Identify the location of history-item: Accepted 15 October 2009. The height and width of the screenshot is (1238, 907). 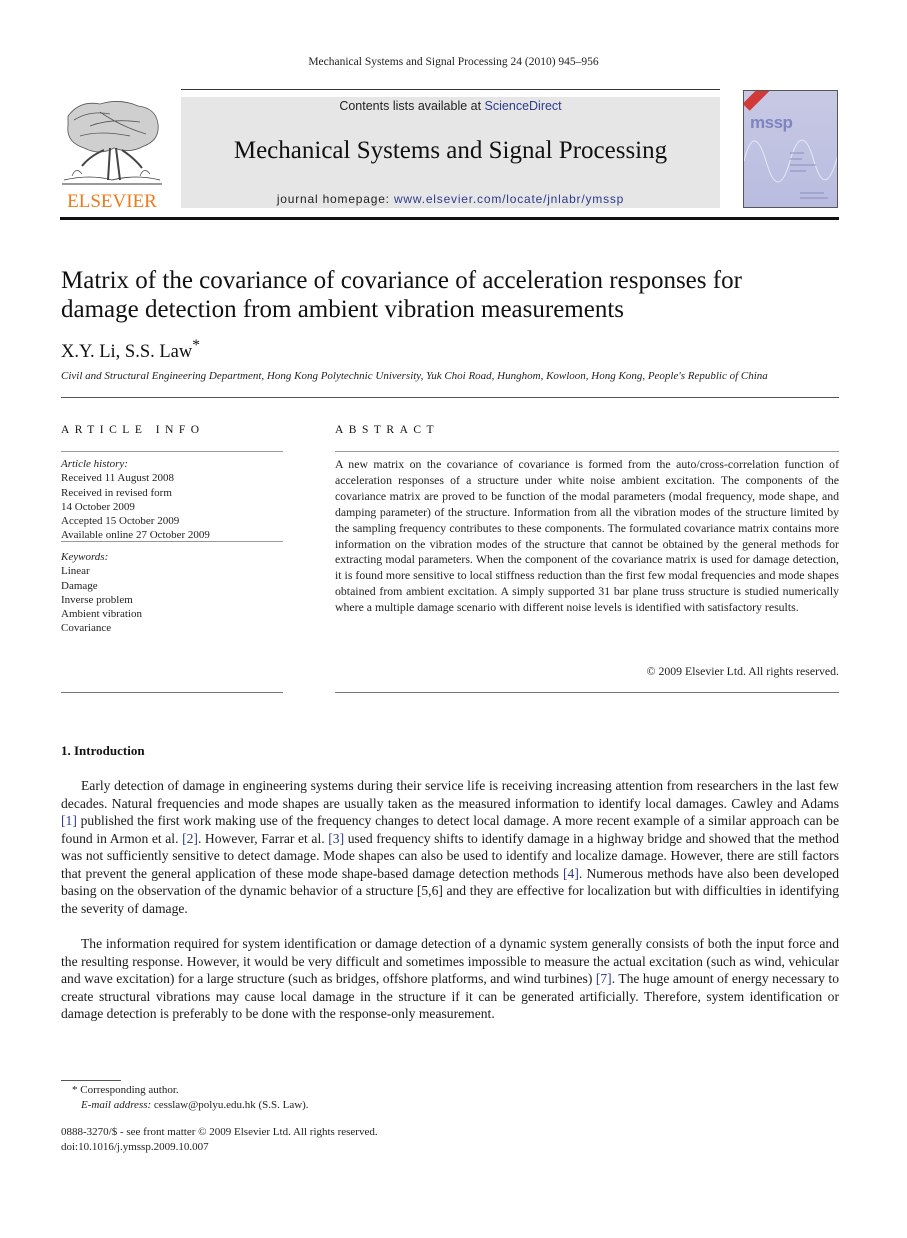
(120, 521).